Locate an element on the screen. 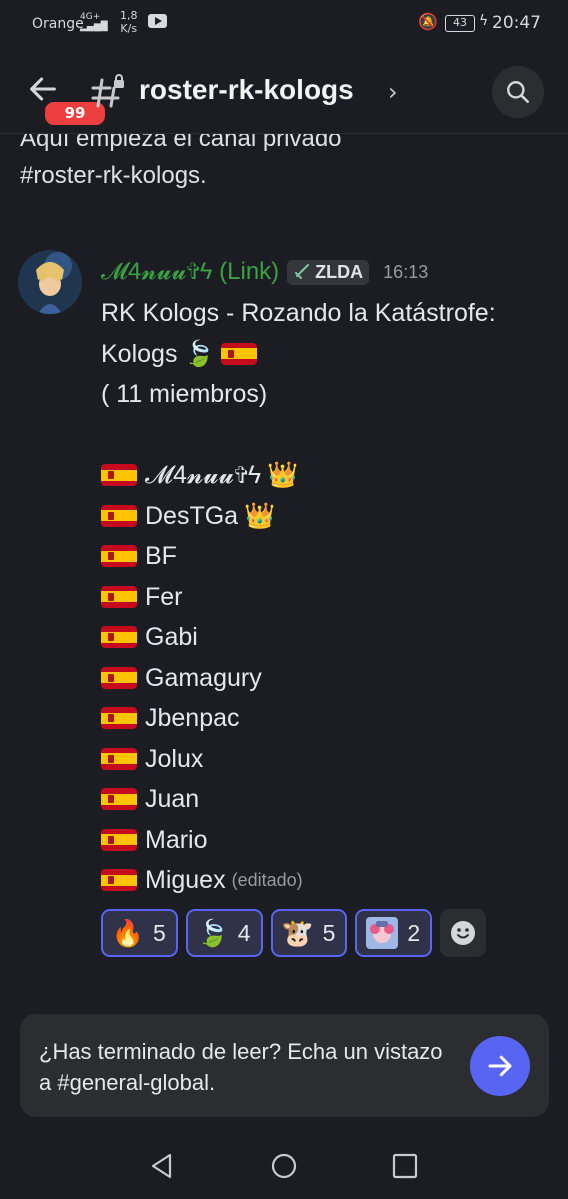  member-line: DesTGa 👑 is located at coordinates (298, 516).